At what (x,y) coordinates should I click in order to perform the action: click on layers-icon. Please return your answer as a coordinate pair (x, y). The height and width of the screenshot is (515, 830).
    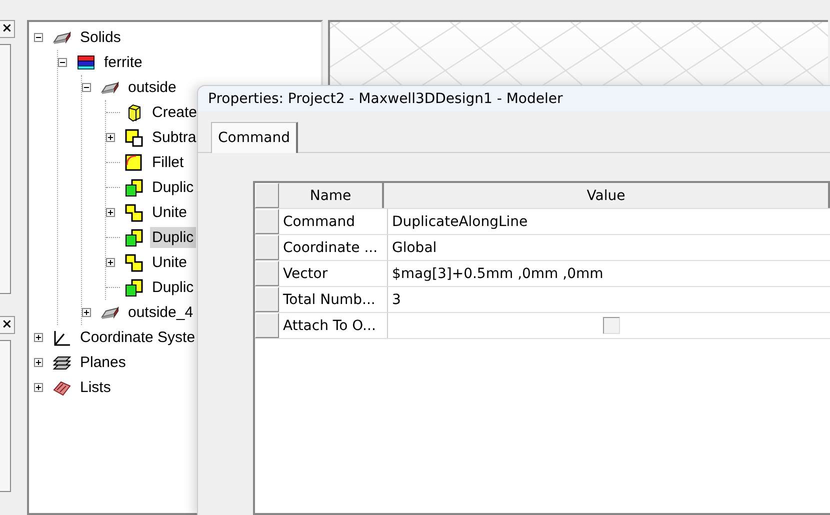
    Looking at the image, I should click on (86, 62).